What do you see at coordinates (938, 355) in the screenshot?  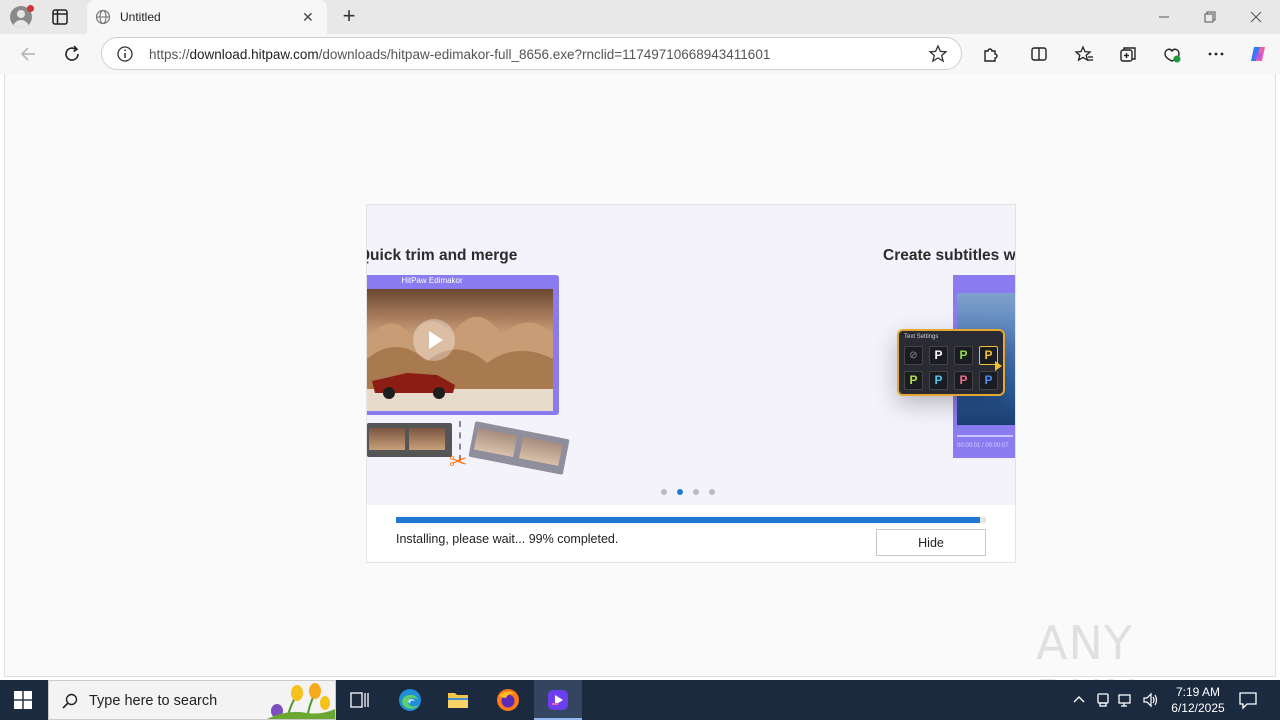 I see `text-style-white-icon: P` at bounding box center [938, 355].